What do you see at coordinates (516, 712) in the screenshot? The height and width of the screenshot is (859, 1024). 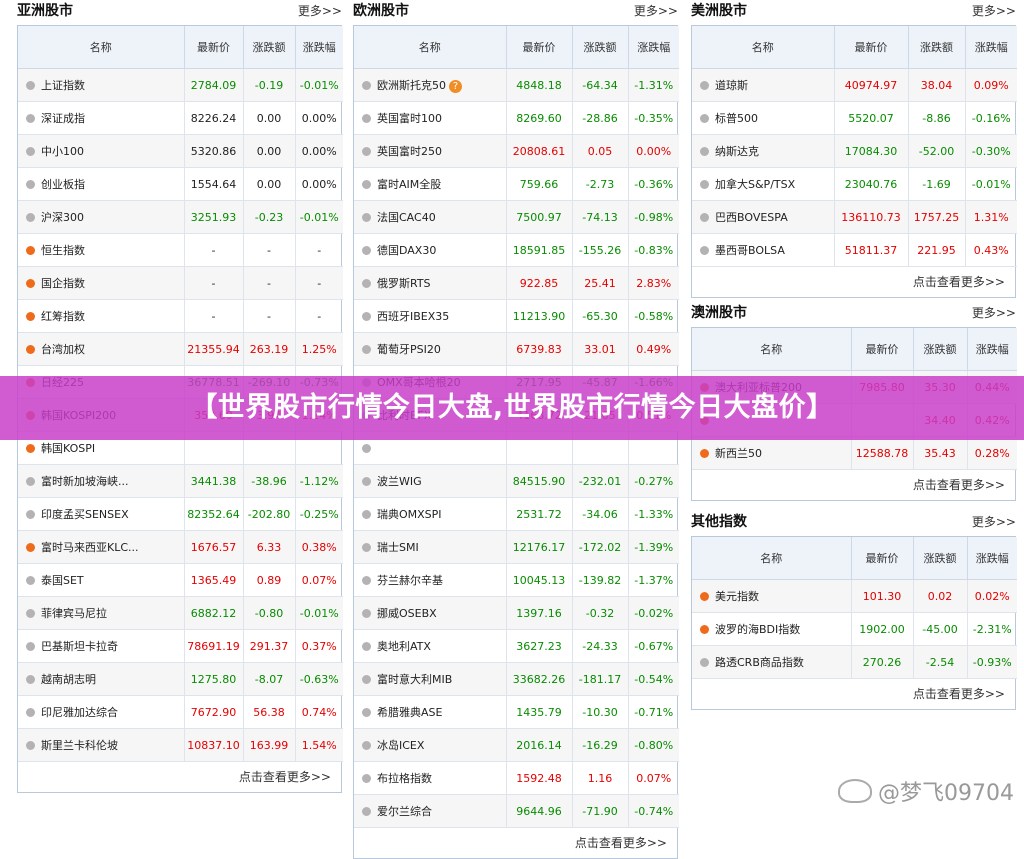 I see `table-row: 希腊雅典ASE 1435.79 -10.30 -0.71%` at bounding box center [516, 712].